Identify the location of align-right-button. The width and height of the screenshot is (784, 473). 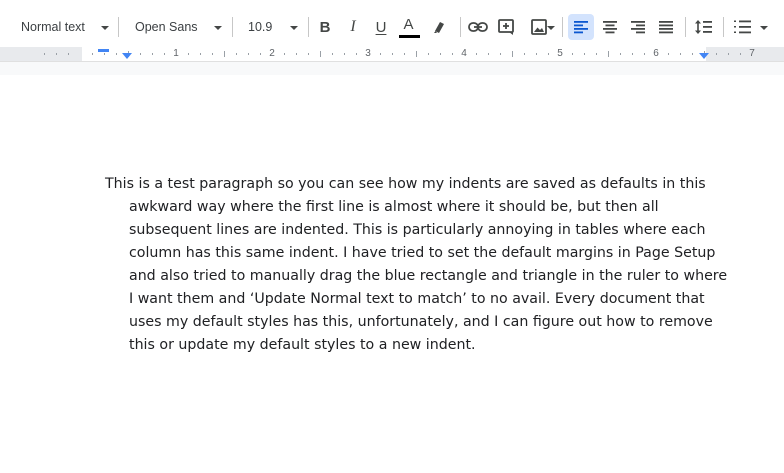
(638, 27).